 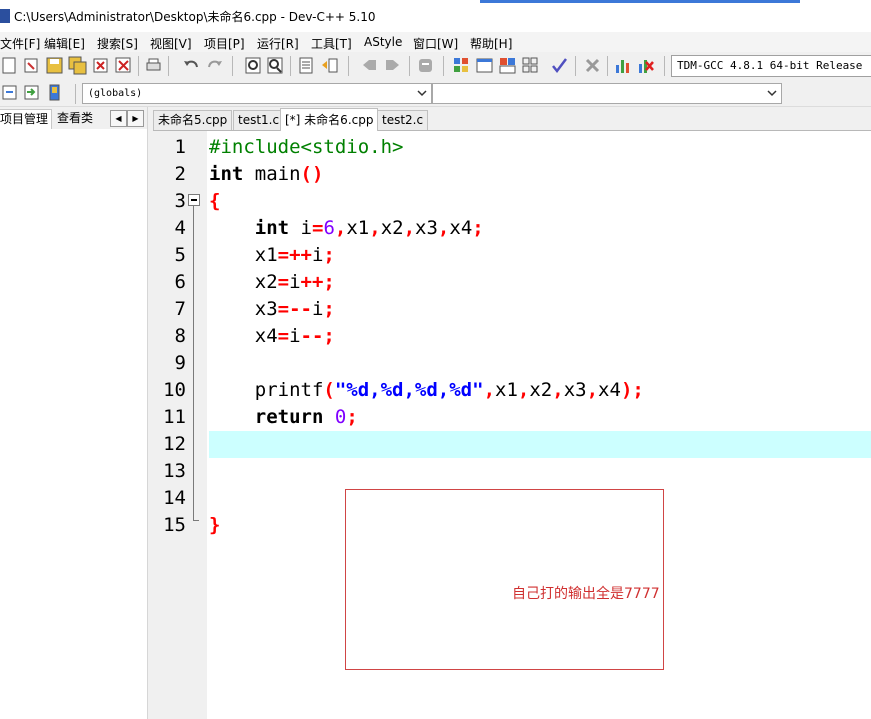 What do you see at coordinates (180, 201) in the screenshot?
I see `line-number: 3` at bounding box center [180, 201].